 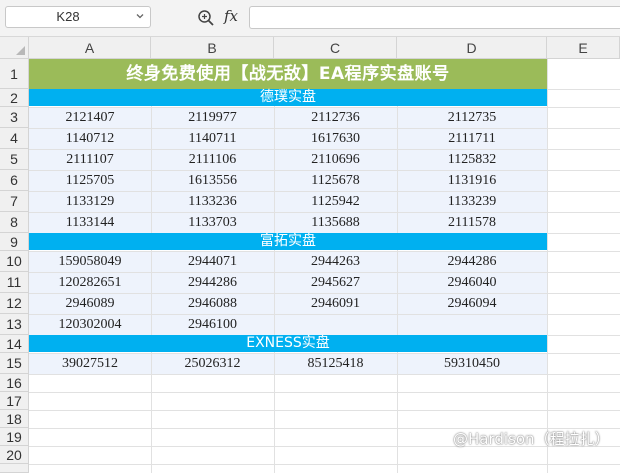 I want to click on row-header: 7, so click(x=14, y=201).